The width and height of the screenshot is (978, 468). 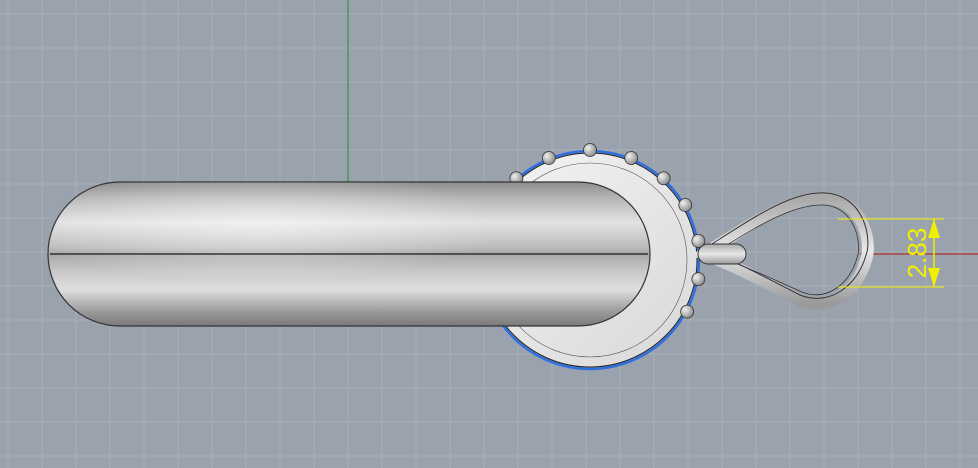 What do you see at coordinates (722, 254) in the screenshot?
I see `bail-connector` at bounding box center [722, 254].